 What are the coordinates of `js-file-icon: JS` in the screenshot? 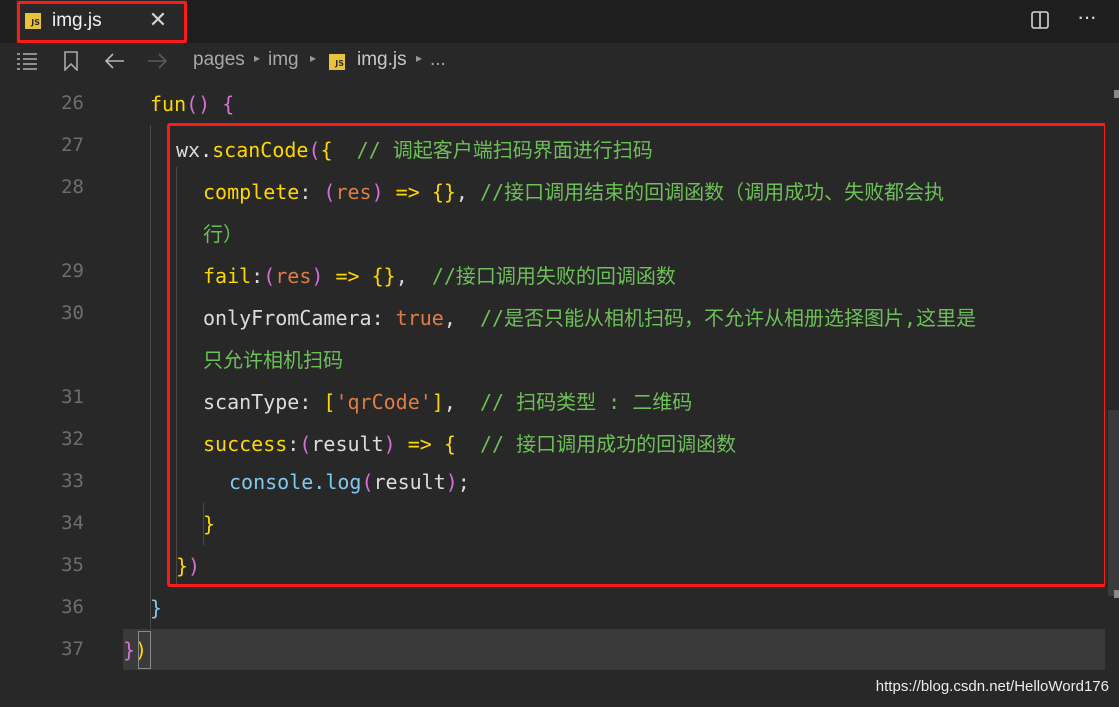 It's located at (337, 62).